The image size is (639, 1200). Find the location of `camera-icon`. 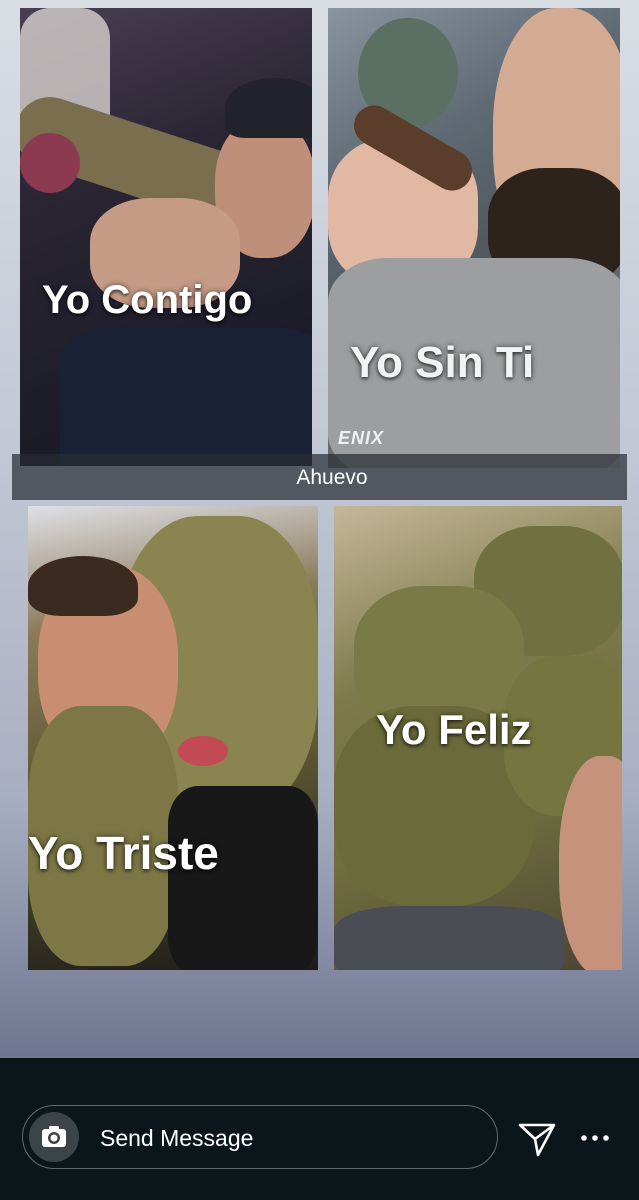

camera-icon is located at coordinates (54, 1136).